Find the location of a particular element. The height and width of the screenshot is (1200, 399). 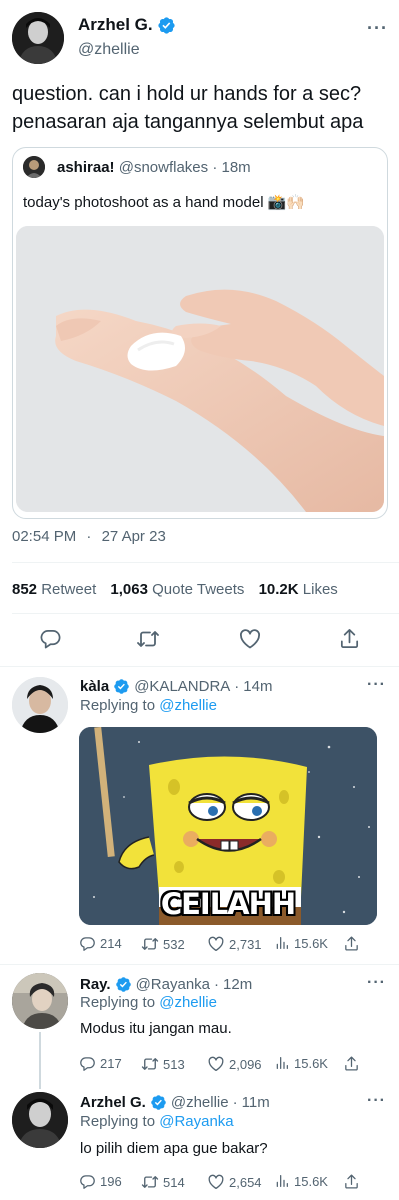

quote-header: ashiraa! @snowflakes · 18m is located at coordinates (154, 167).